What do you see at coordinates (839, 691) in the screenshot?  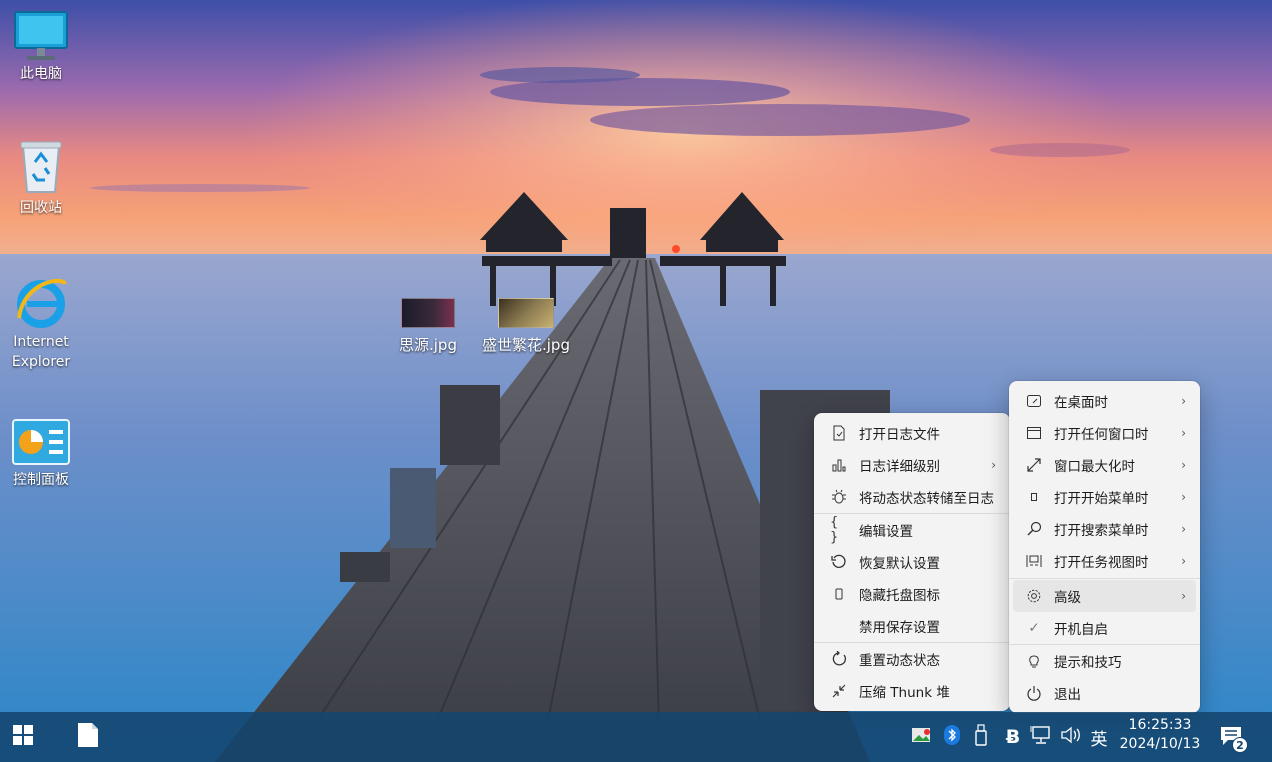 I see `compress-icon` at bounding box center [839, 691].